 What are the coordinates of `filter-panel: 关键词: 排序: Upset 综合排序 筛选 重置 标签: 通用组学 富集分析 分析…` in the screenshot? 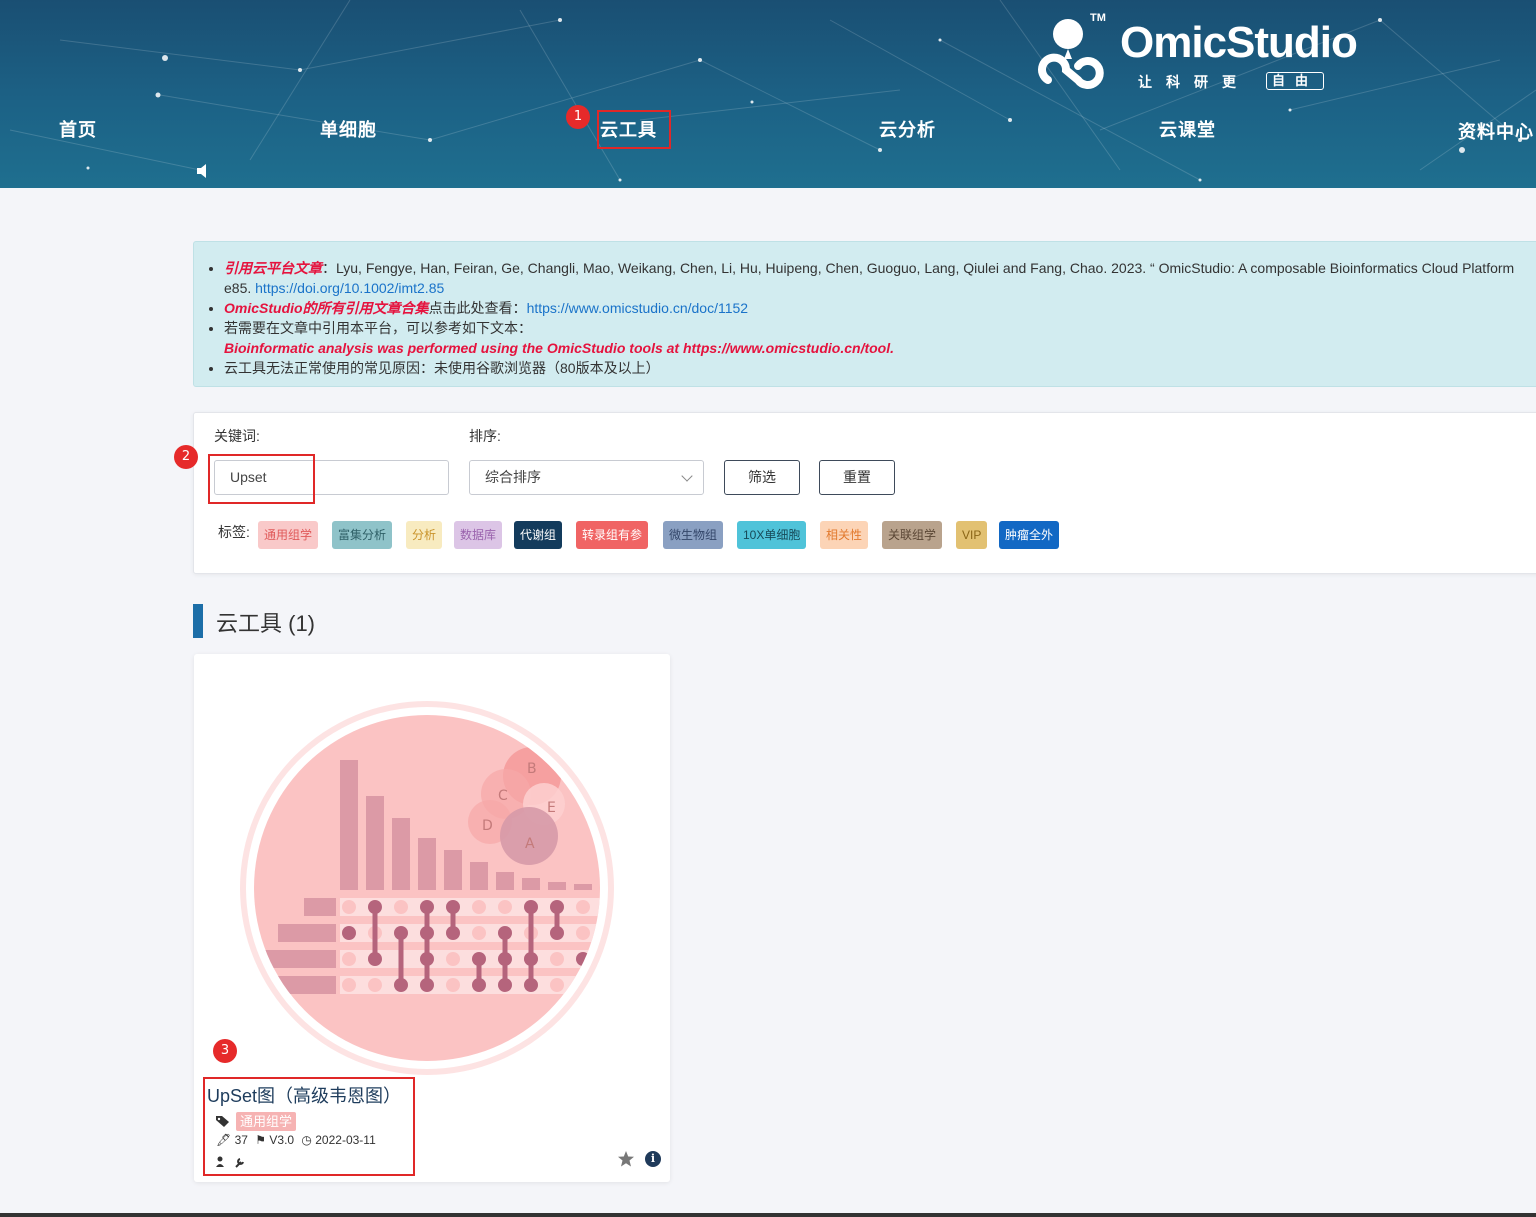 It's located at (864, 493).